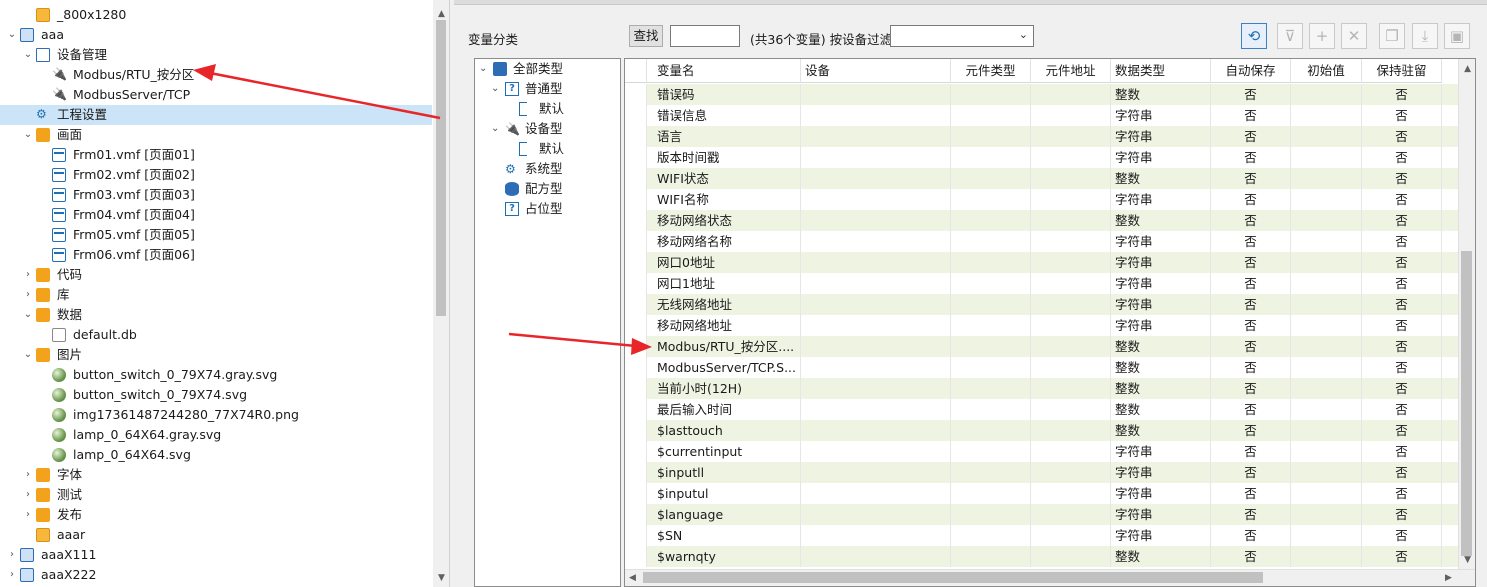 This screenshot has width=1487, height=587. Describe the element at coordinates (1251, 71) in the screenshot. I see `column-header: 自动保存` at that location.